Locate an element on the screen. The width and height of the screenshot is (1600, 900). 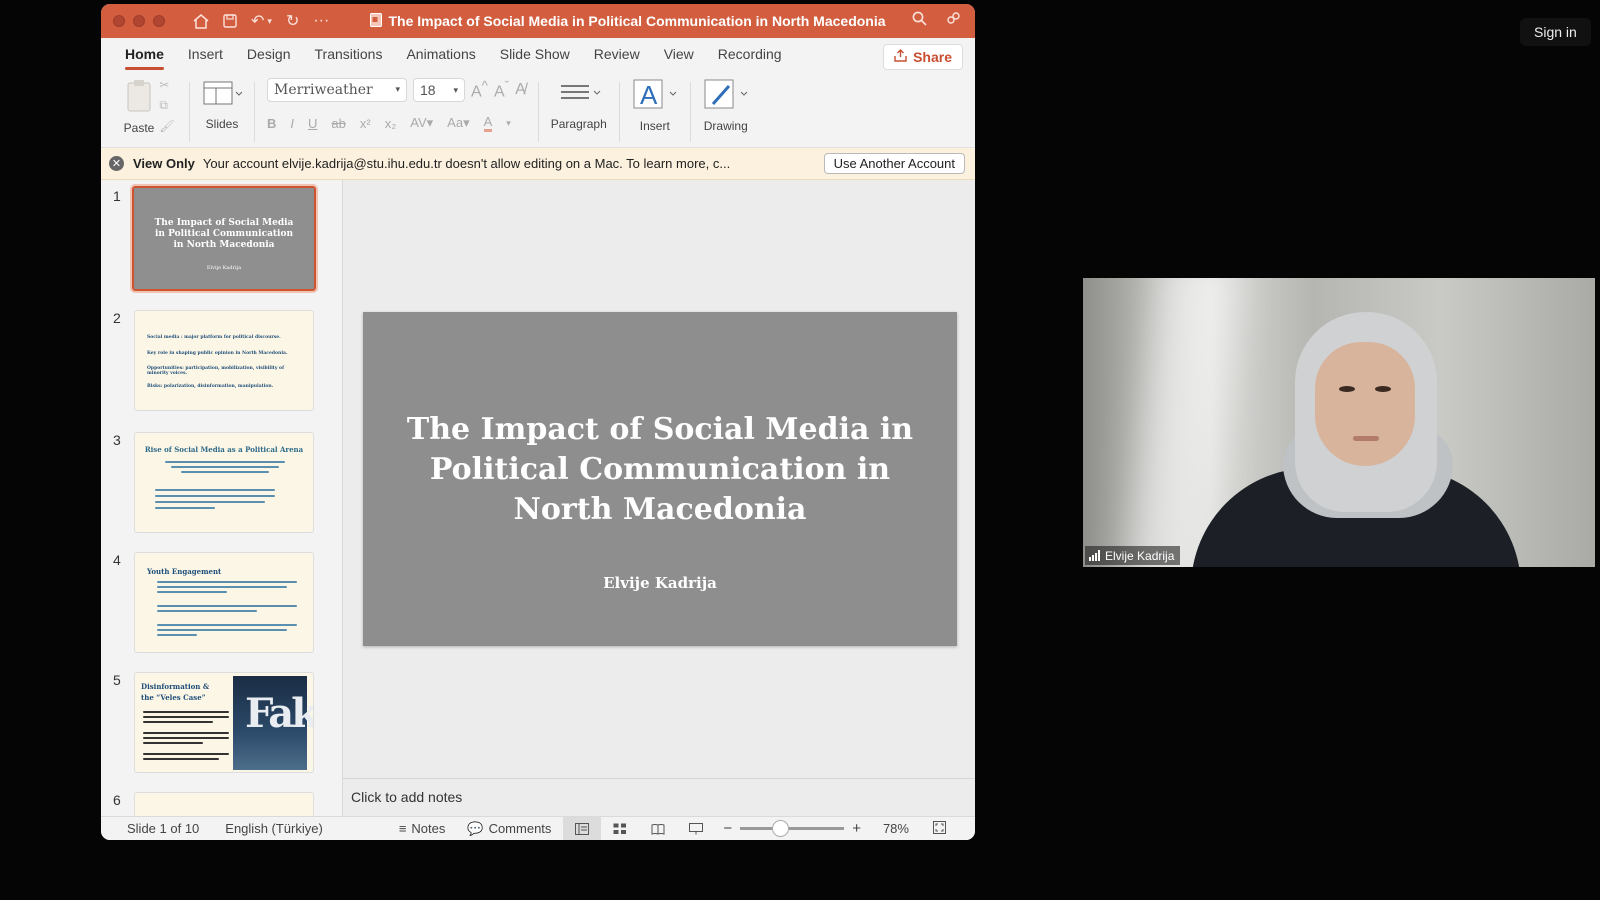
undo-icon: ↶ ▾ is located at coordinates (261, 21).